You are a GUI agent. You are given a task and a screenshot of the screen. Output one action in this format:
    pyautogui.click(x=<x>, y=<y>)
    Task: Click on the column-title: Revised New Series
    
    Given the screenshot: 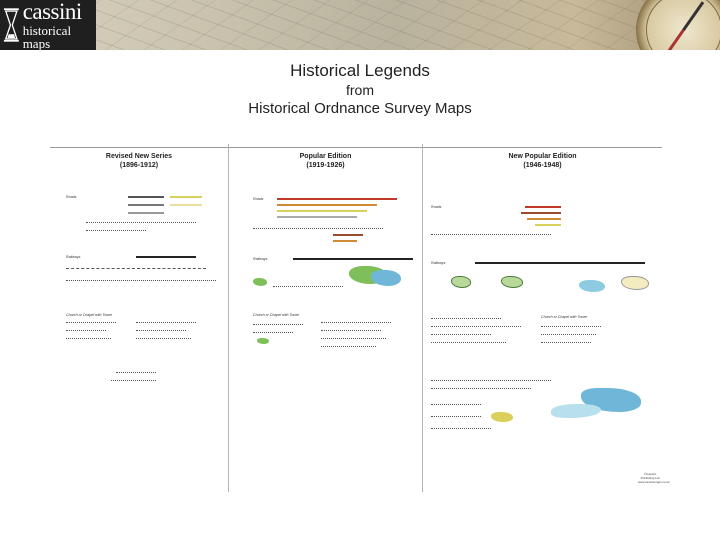 What is the action you would take?
    pyautogui.click(x=139, y=156)
    